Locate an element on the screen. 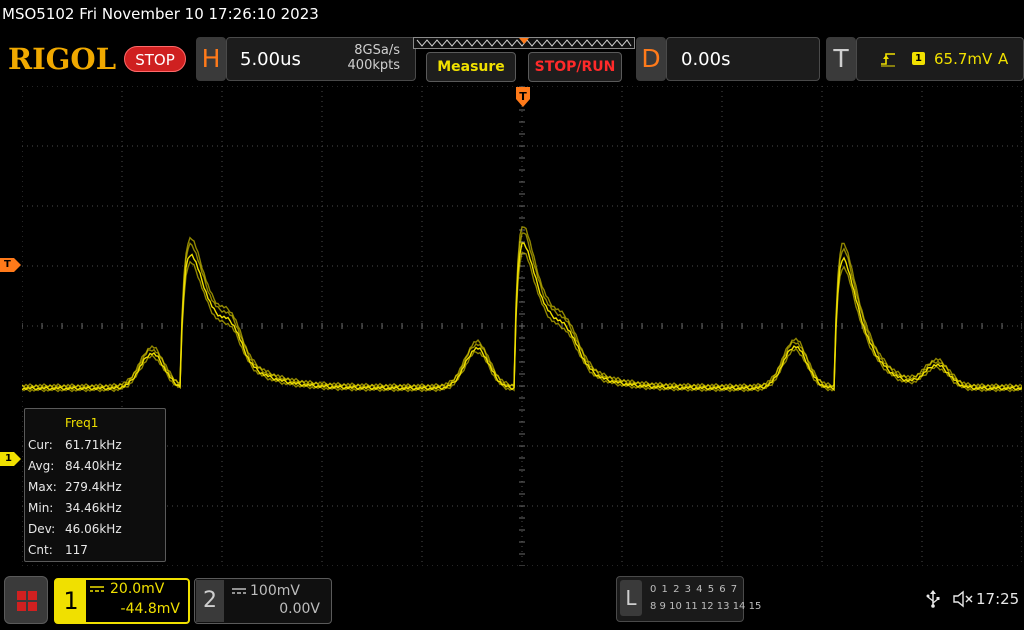 Image resolution: width=1024 pixels, height=630 pixels. measurement-value: 117 is located at coordinates (76, 550).